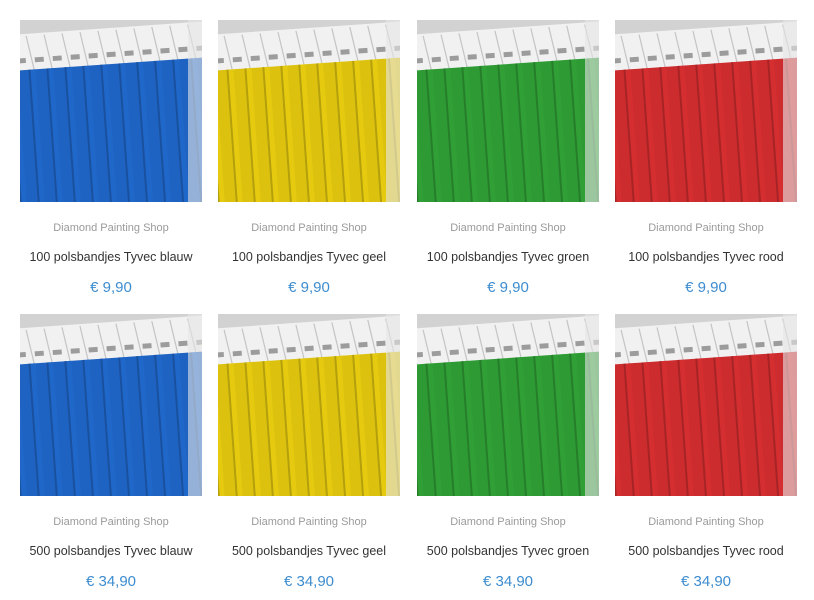 This screenshot has width=814, height=600. I want to click on product-title: 500 polsbandjes Tyvec geel, so click(309, 551).